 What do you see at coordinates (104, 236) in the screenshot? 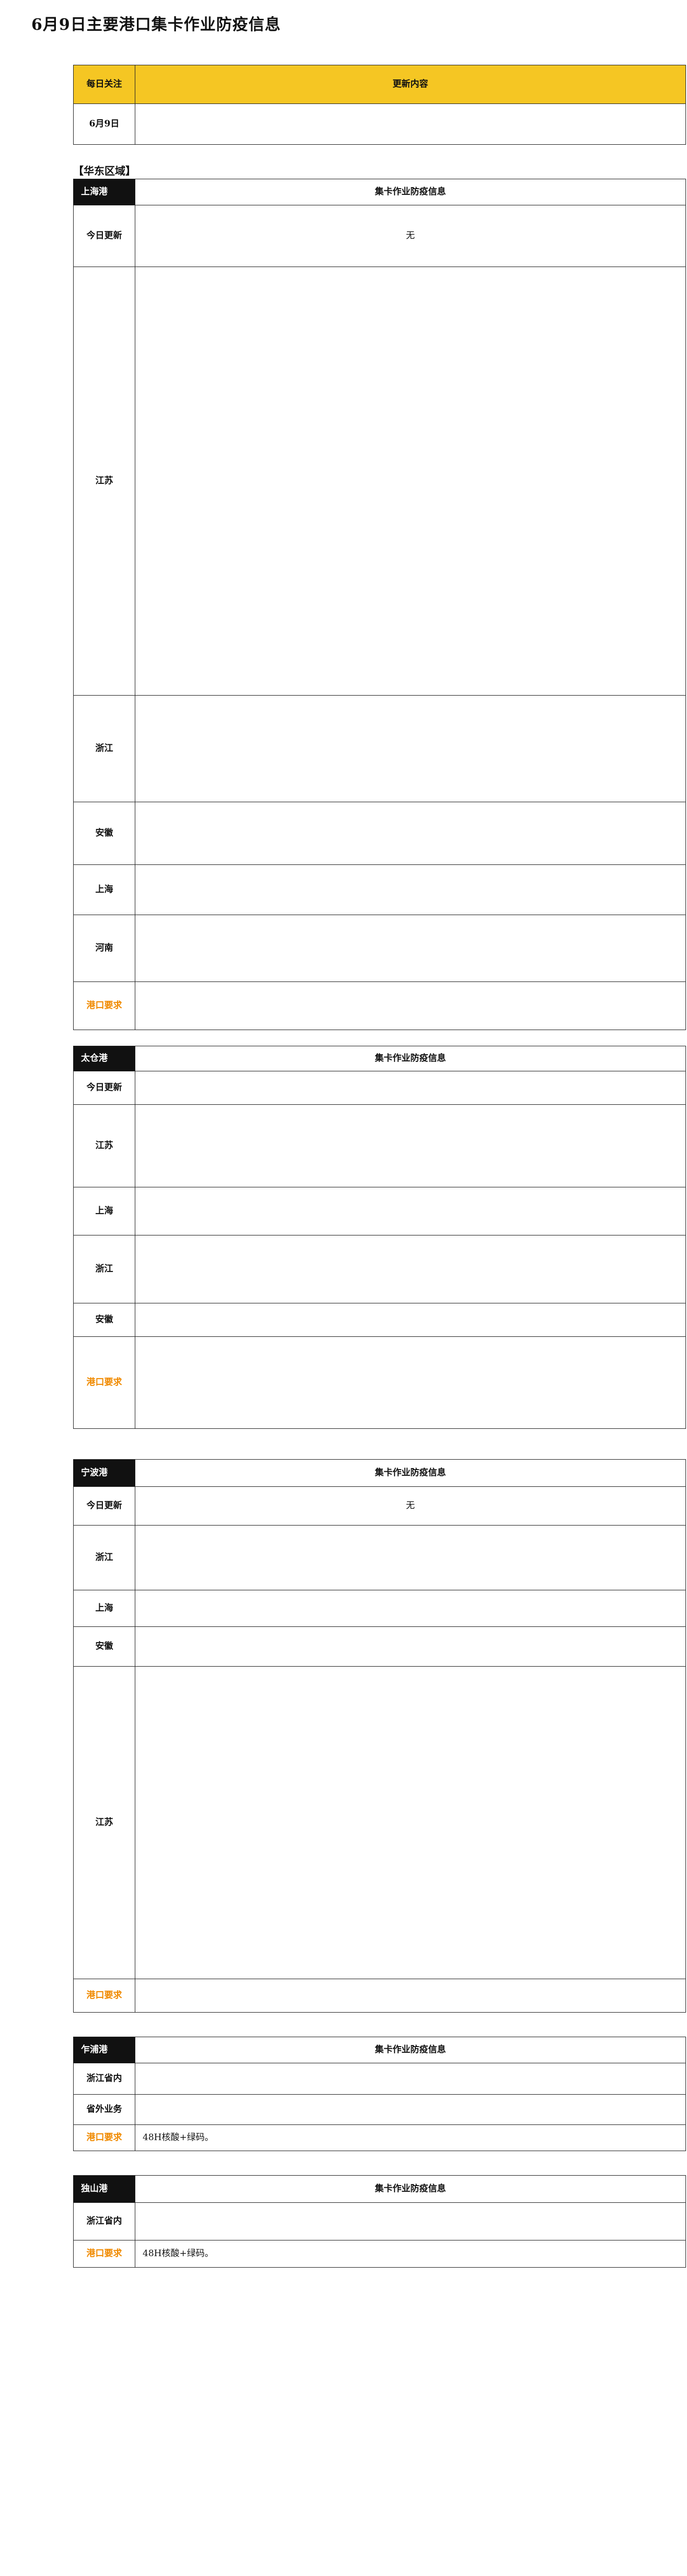
I see `shanghai-today-label: 今日更新` at bounding box center [104, 236].